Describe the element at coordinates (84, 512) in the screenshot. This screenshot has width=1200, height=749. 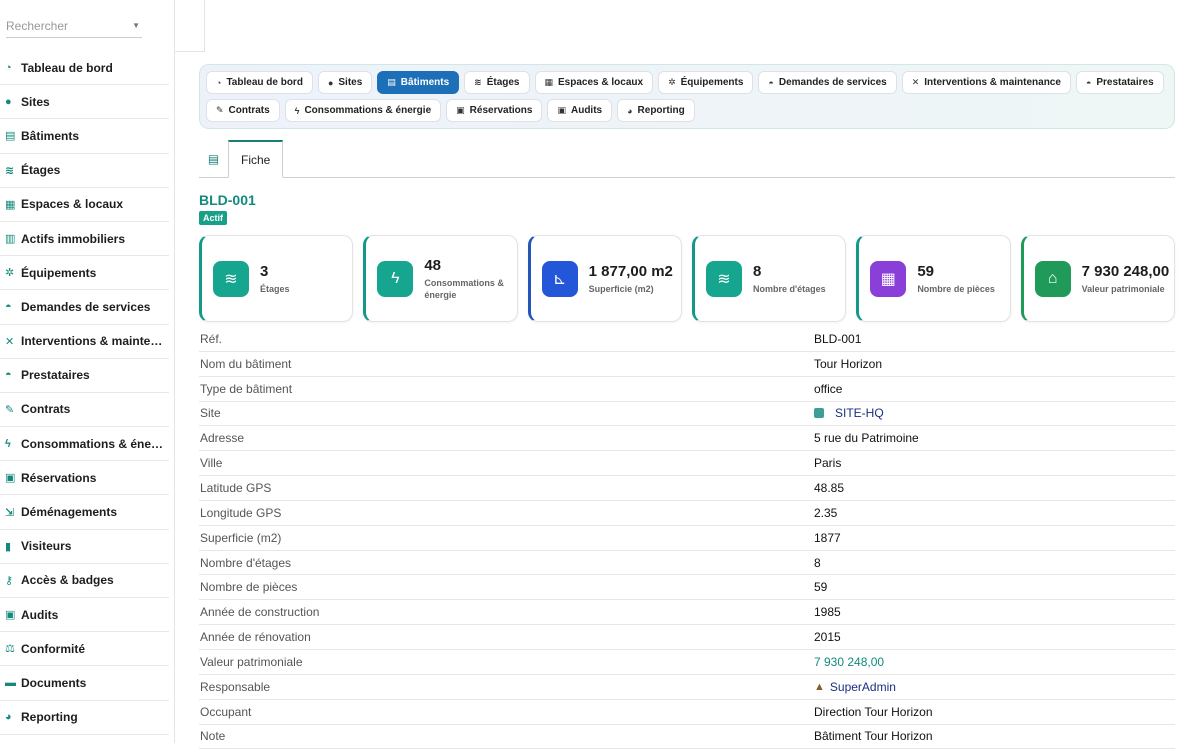
I see `sidebar-item: ⇲Déménagements` at that location.